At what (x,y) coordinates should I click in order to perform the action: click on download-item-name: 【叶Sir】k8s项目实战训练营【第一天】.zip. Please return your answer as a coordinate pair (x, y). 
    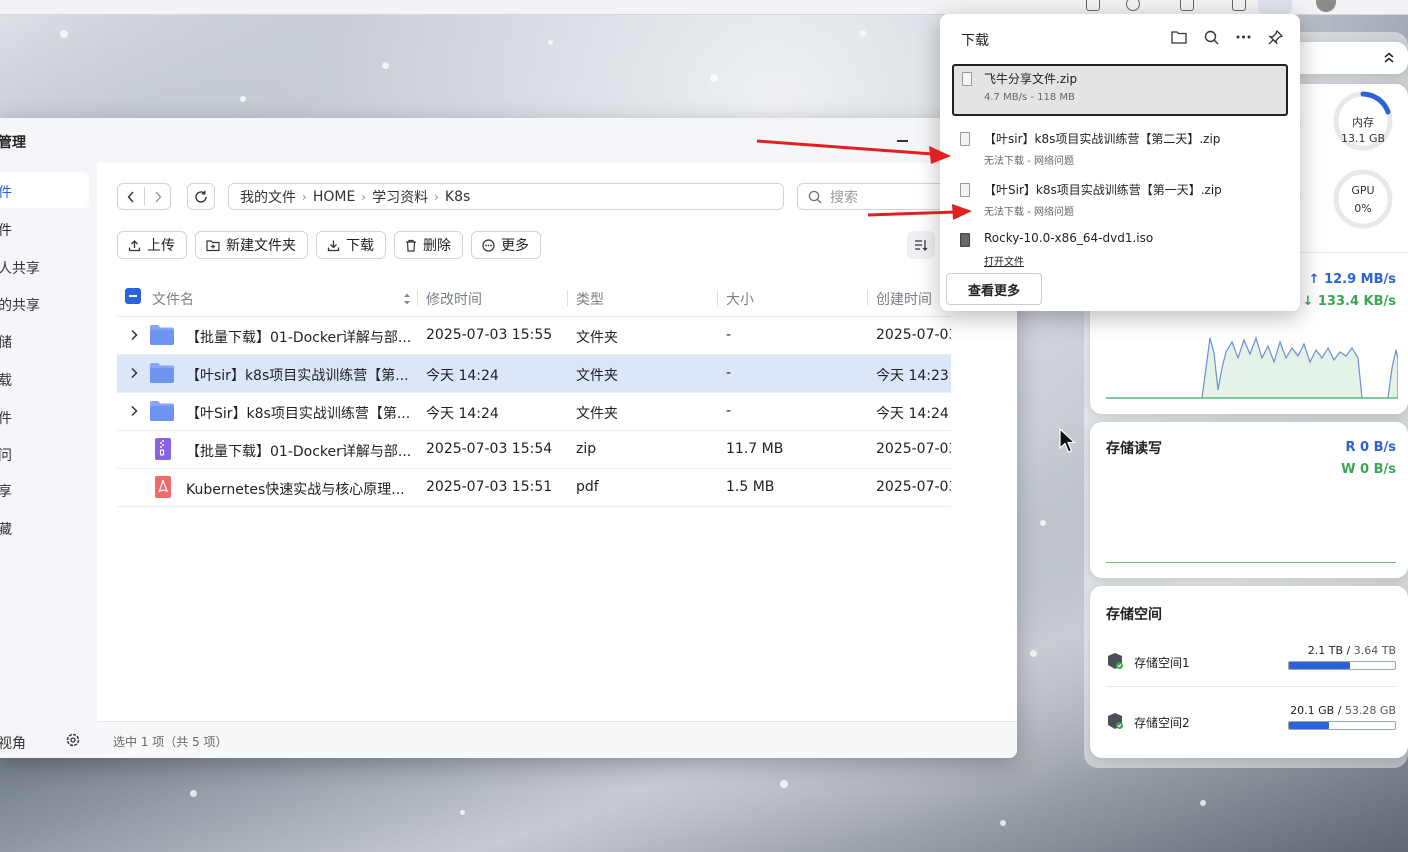
    Looking at the image, I should click on (1103, 190).